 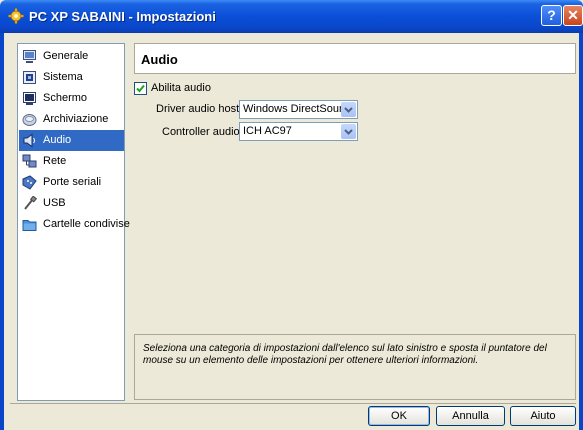 I want to click on sidebar-item-usb: USB, so click(x=71, y=203).